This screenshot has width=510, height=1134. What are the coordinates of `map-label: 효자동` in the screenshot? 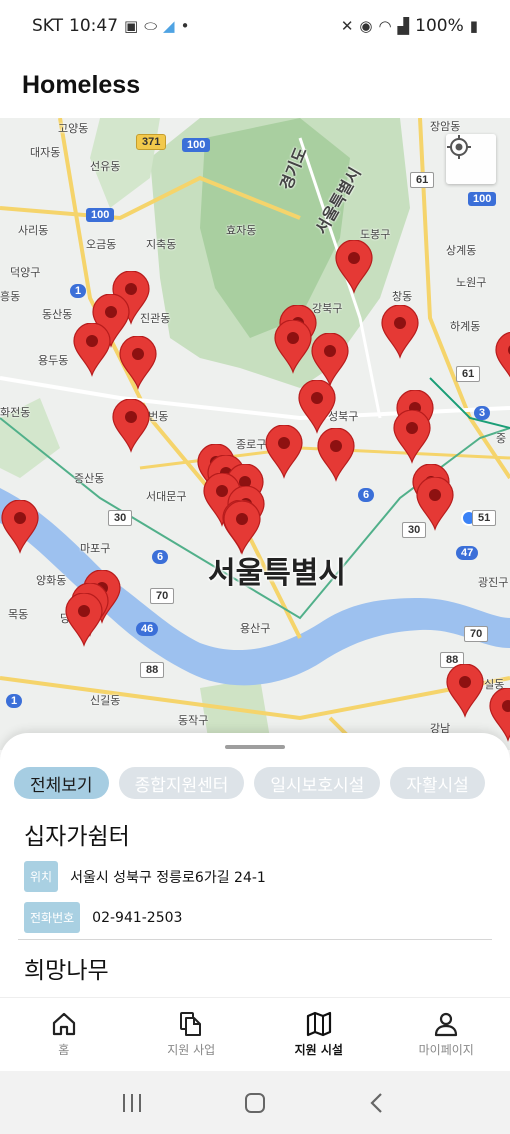 It's located at (241, 231).